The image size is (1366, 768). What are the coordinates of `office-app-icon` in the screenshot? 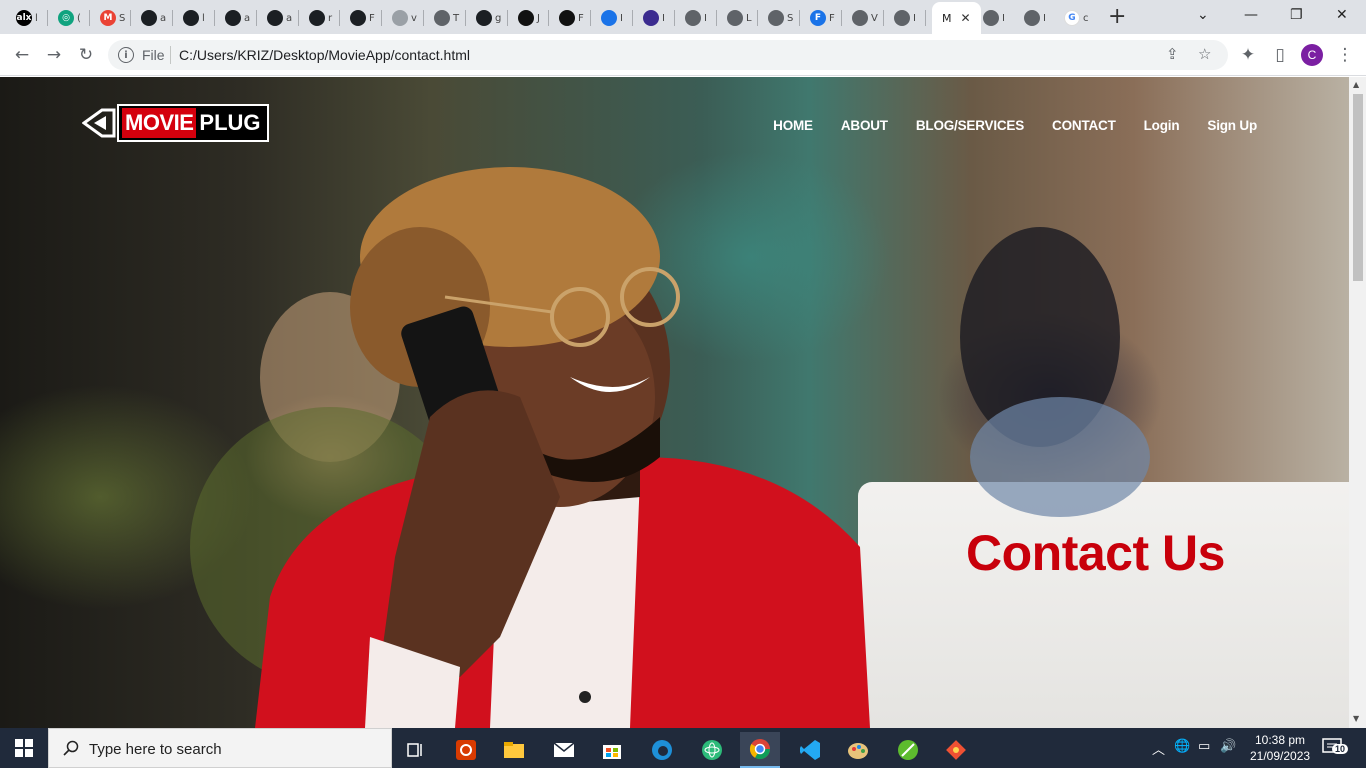 It's located at (466, 750).